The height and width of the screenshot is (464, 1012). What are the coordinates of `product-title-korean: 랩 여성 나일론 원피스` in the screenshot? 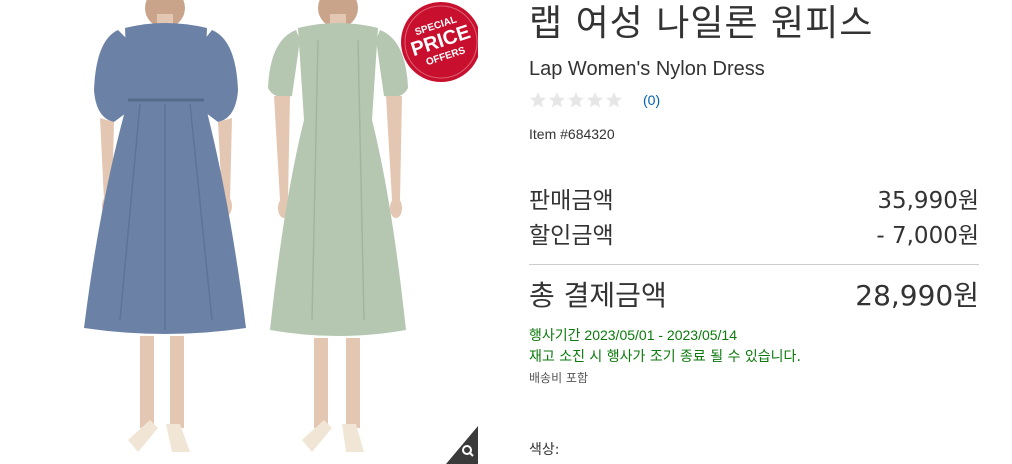 It's located at (701, 23).